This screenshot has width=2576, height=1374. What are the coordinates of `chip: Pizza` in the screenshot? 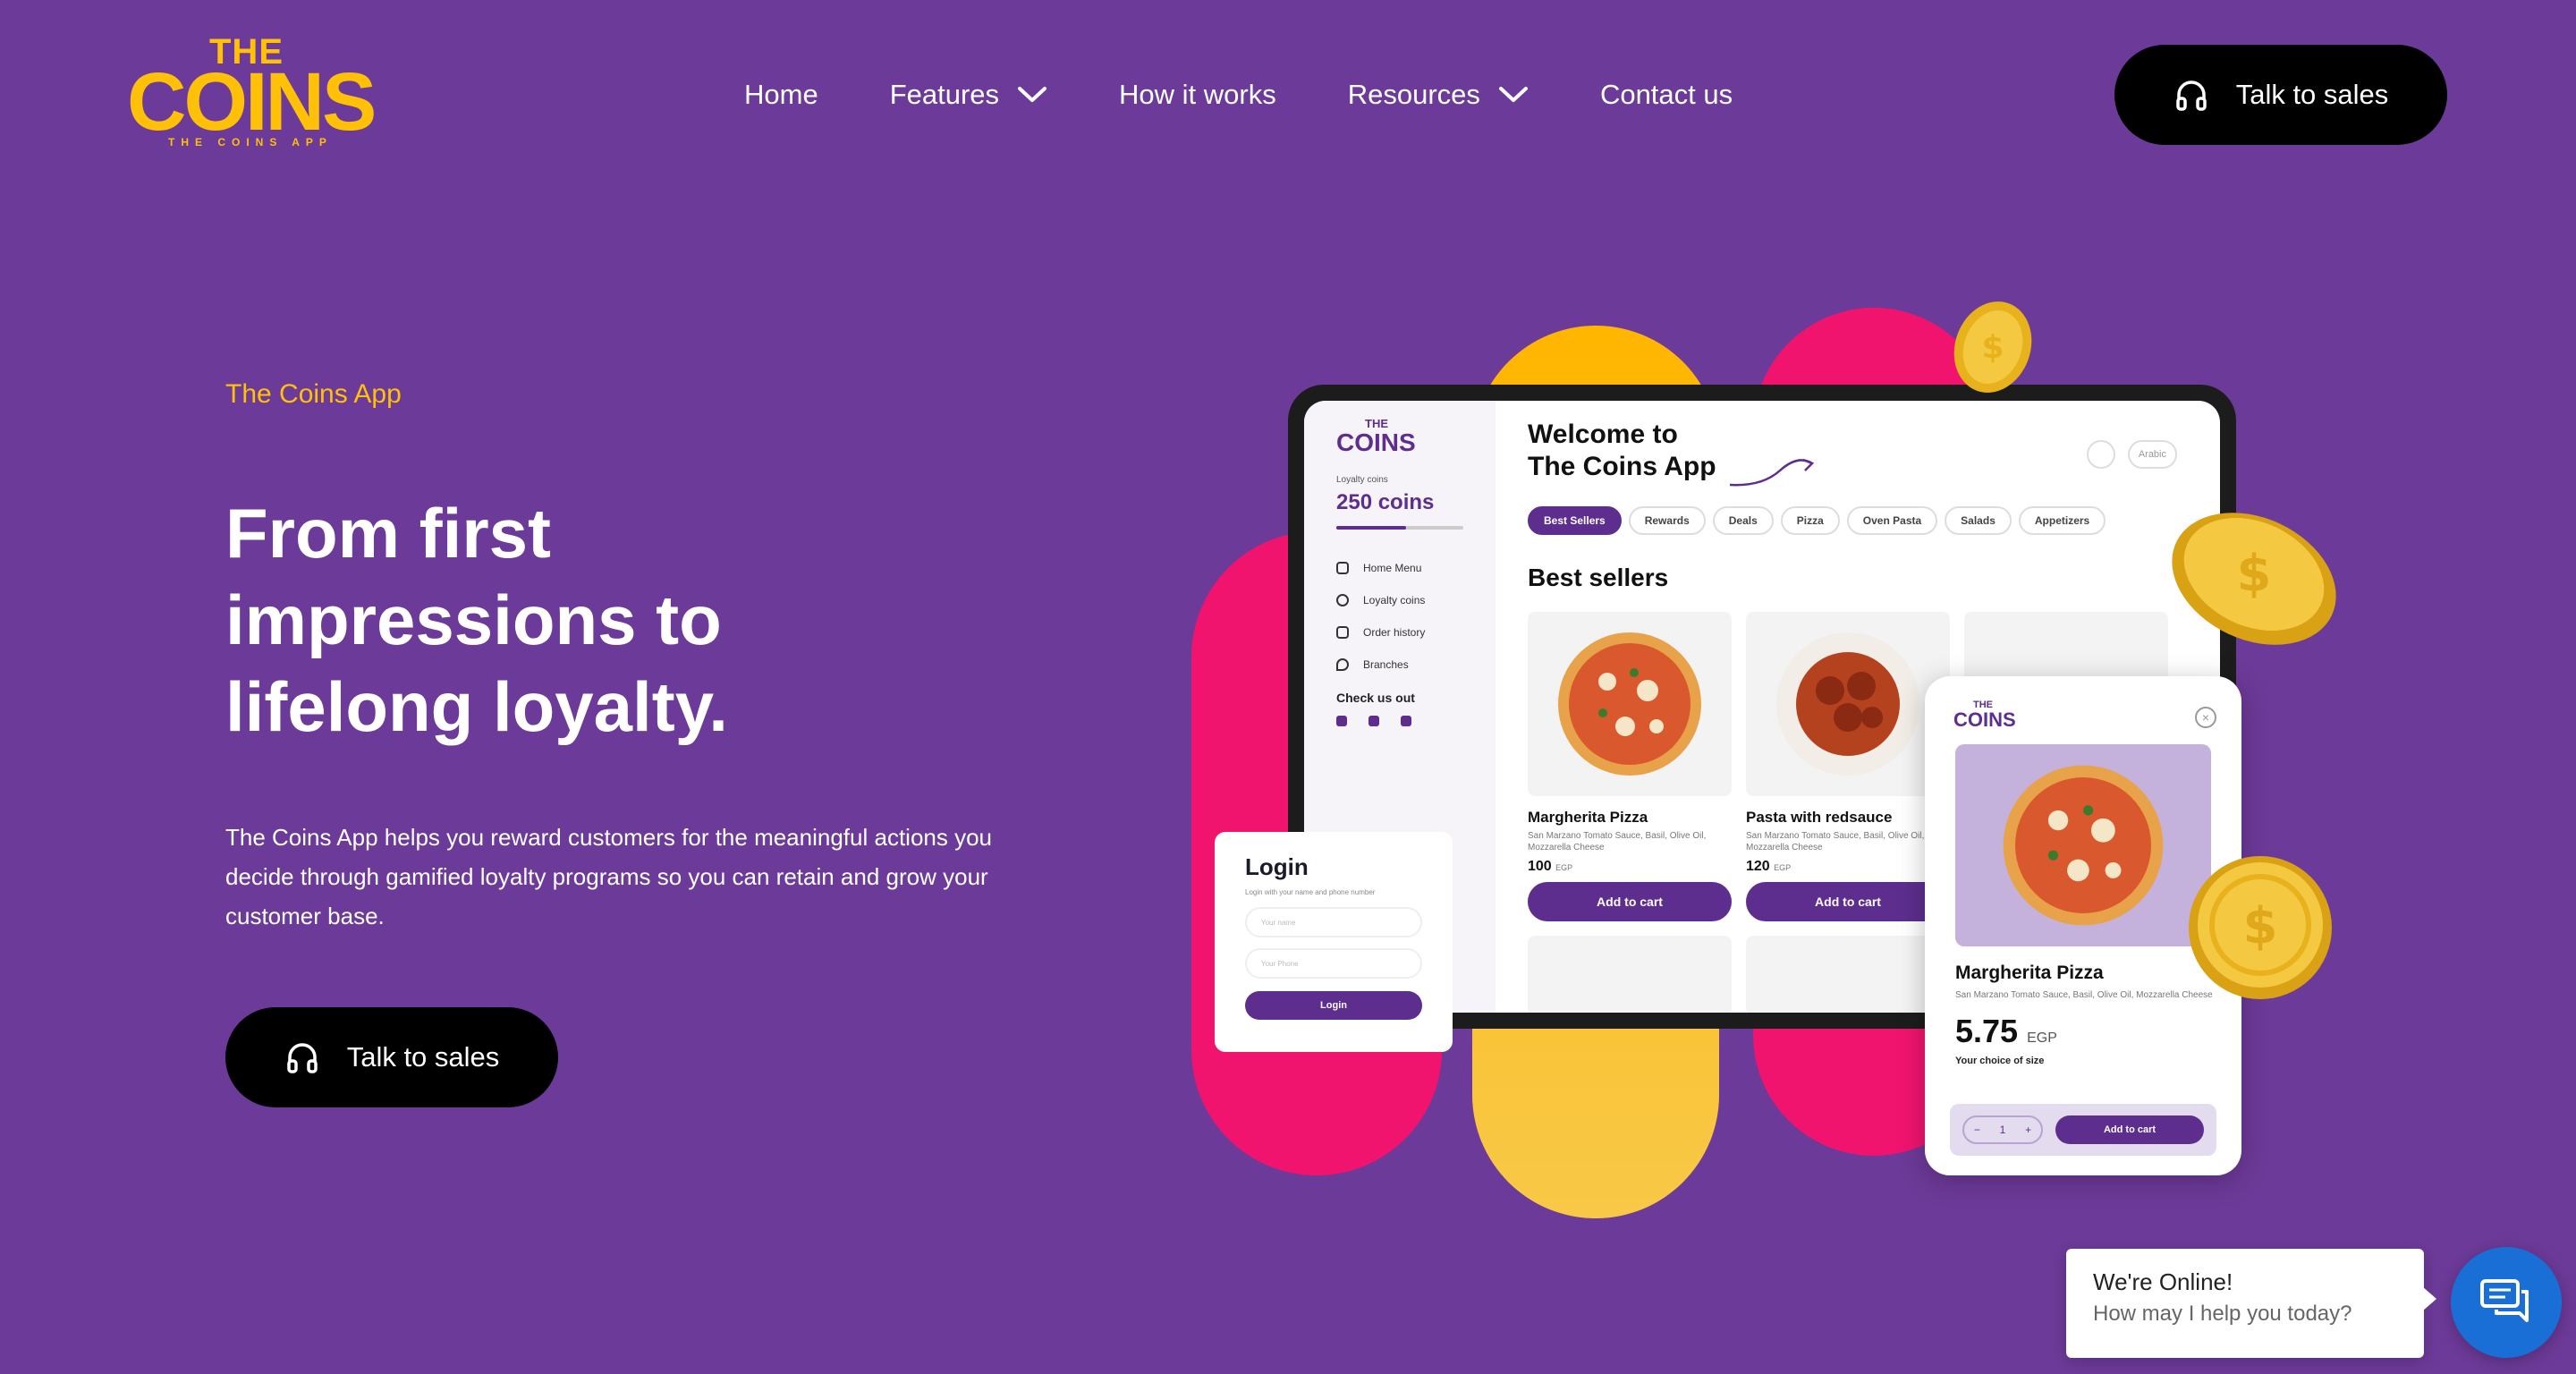 It's located at (1810, 520).